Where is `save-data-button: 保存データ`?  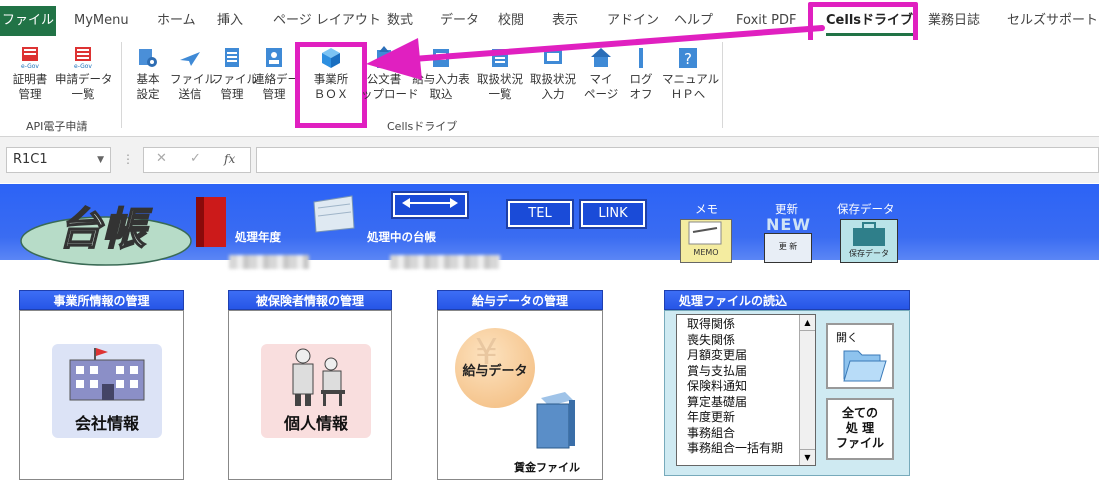 save-data-button: 保存データ is located at coordinates (869, 241).